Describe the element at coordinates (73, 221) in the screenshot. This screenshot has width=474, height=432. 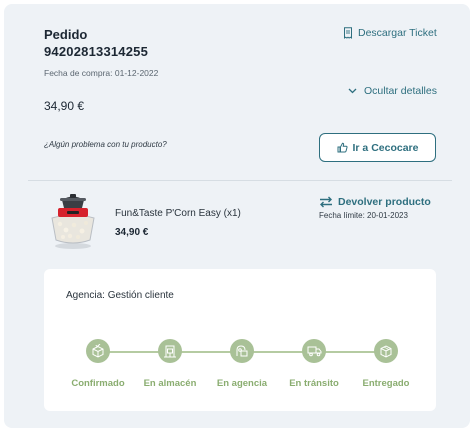
I see `popcorn-maker-image` at that location.